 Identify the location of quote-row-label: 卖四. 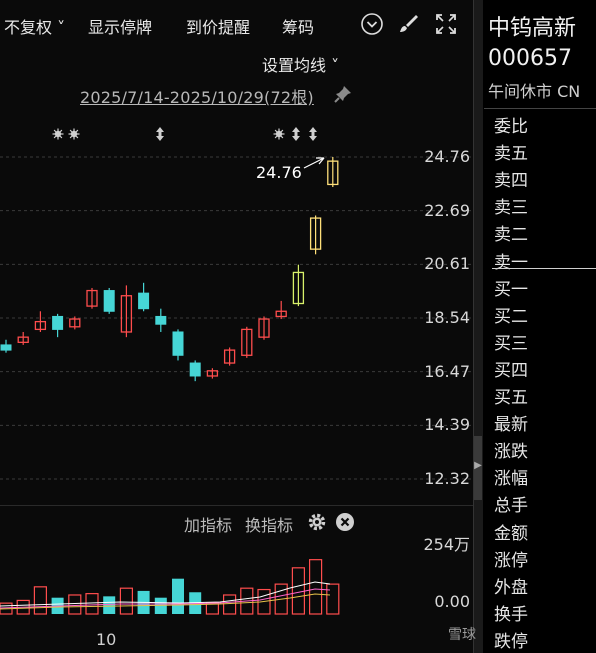
(511, 181).